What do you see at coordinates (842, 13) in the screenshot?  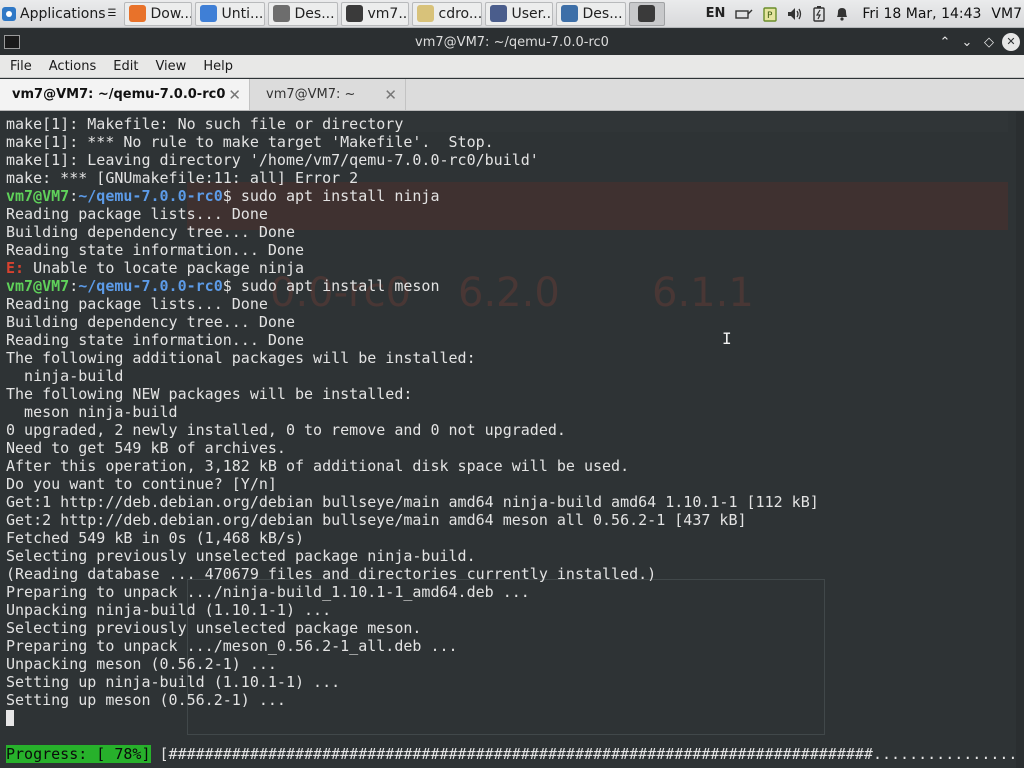 I see `notification-bell-icon` at bounding box center [842, 13].